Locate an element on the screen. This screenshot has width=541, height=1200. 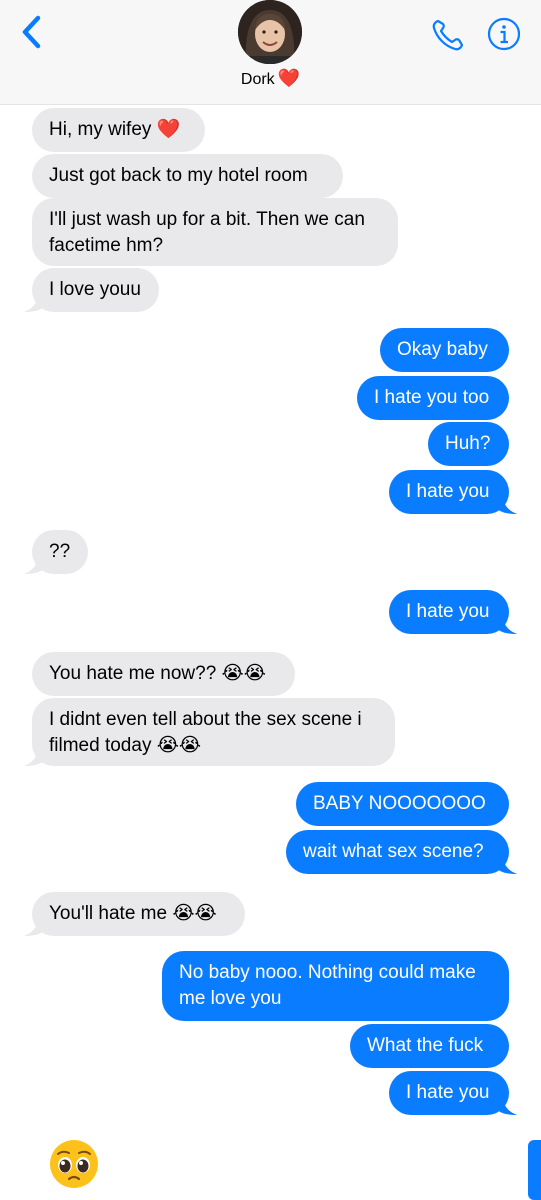
contact-name-text: Dork is located at coordinates (257, 79).